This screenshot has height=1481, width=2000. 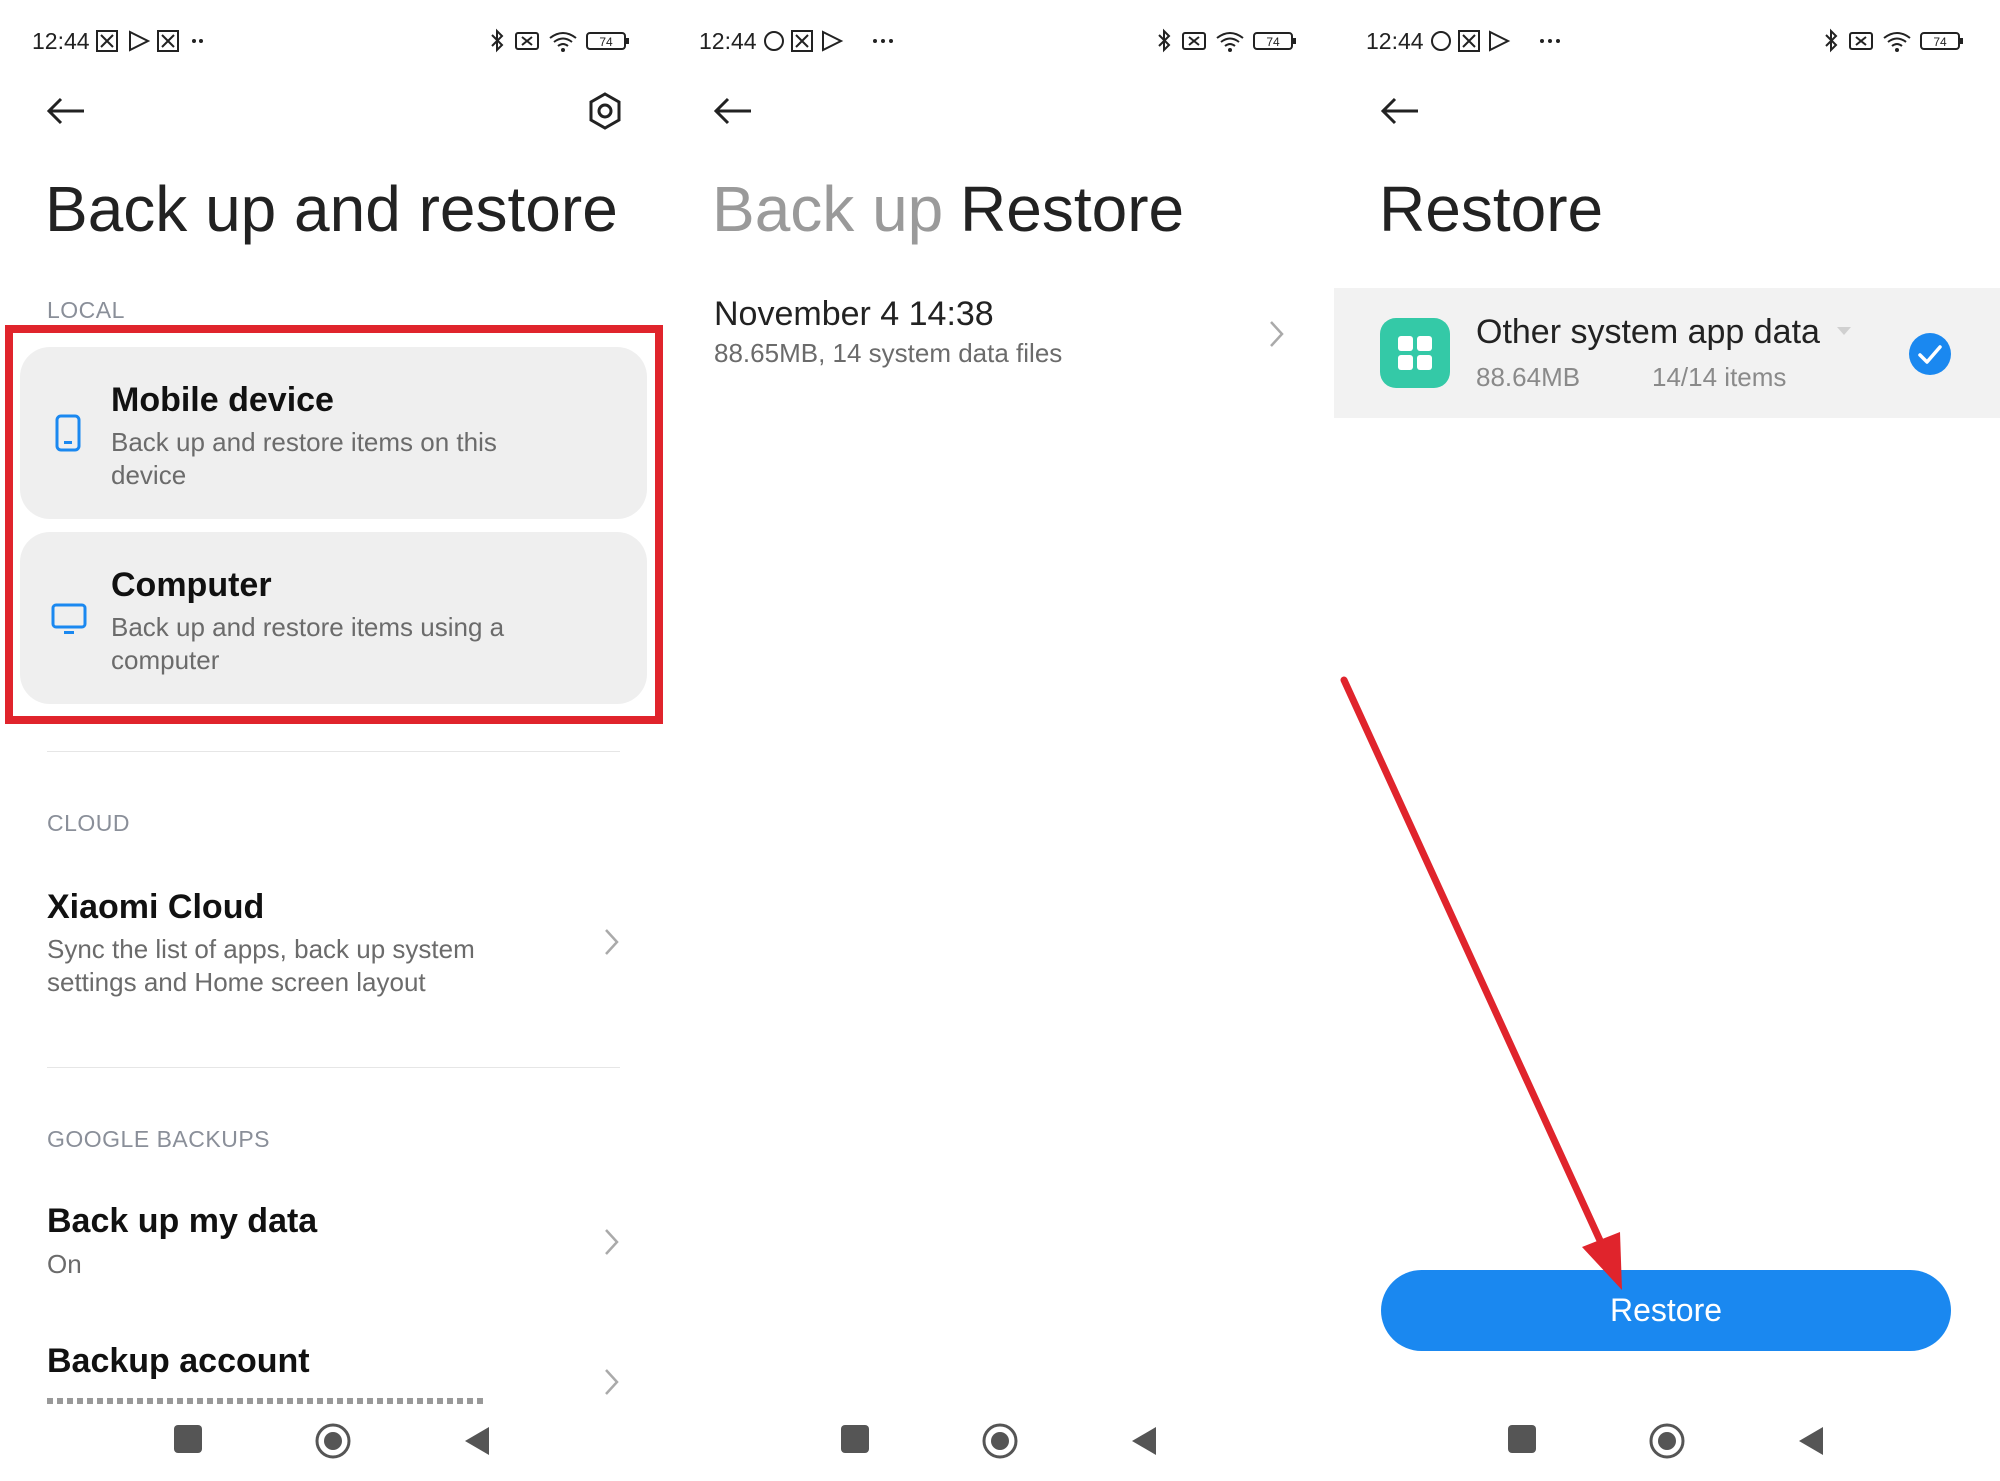 I want to click on backup-entry-details: 88.65MB, 14 system data files, so click(x=888, y=353).